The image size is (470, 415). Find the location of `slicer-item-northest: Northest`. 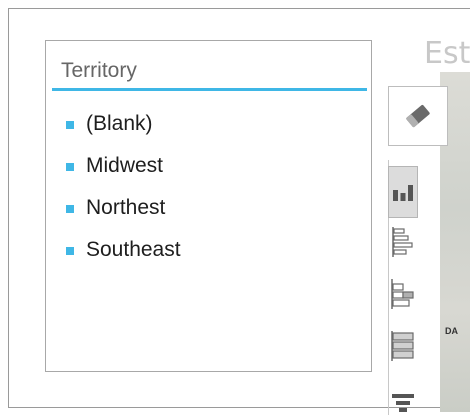

slicer-item-northest: Northest is located at coordinates (123, 208).